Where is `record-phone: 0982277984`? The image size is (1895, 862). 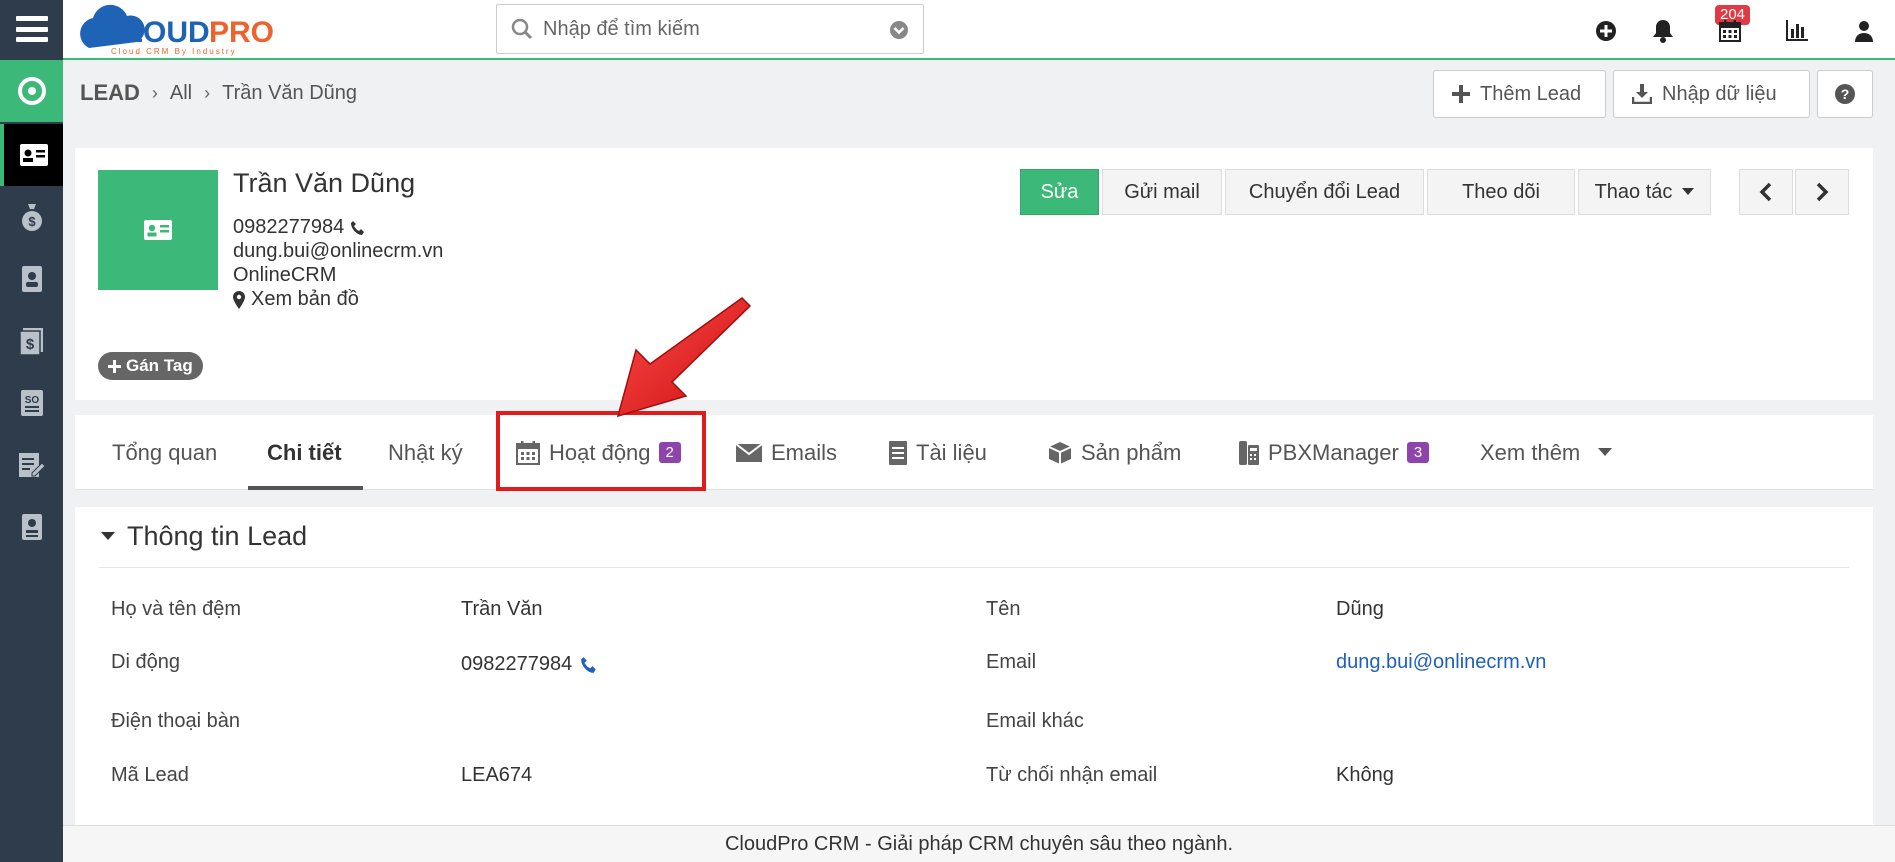 record-phone: 0982277984 is located at coordinates (299, 227).